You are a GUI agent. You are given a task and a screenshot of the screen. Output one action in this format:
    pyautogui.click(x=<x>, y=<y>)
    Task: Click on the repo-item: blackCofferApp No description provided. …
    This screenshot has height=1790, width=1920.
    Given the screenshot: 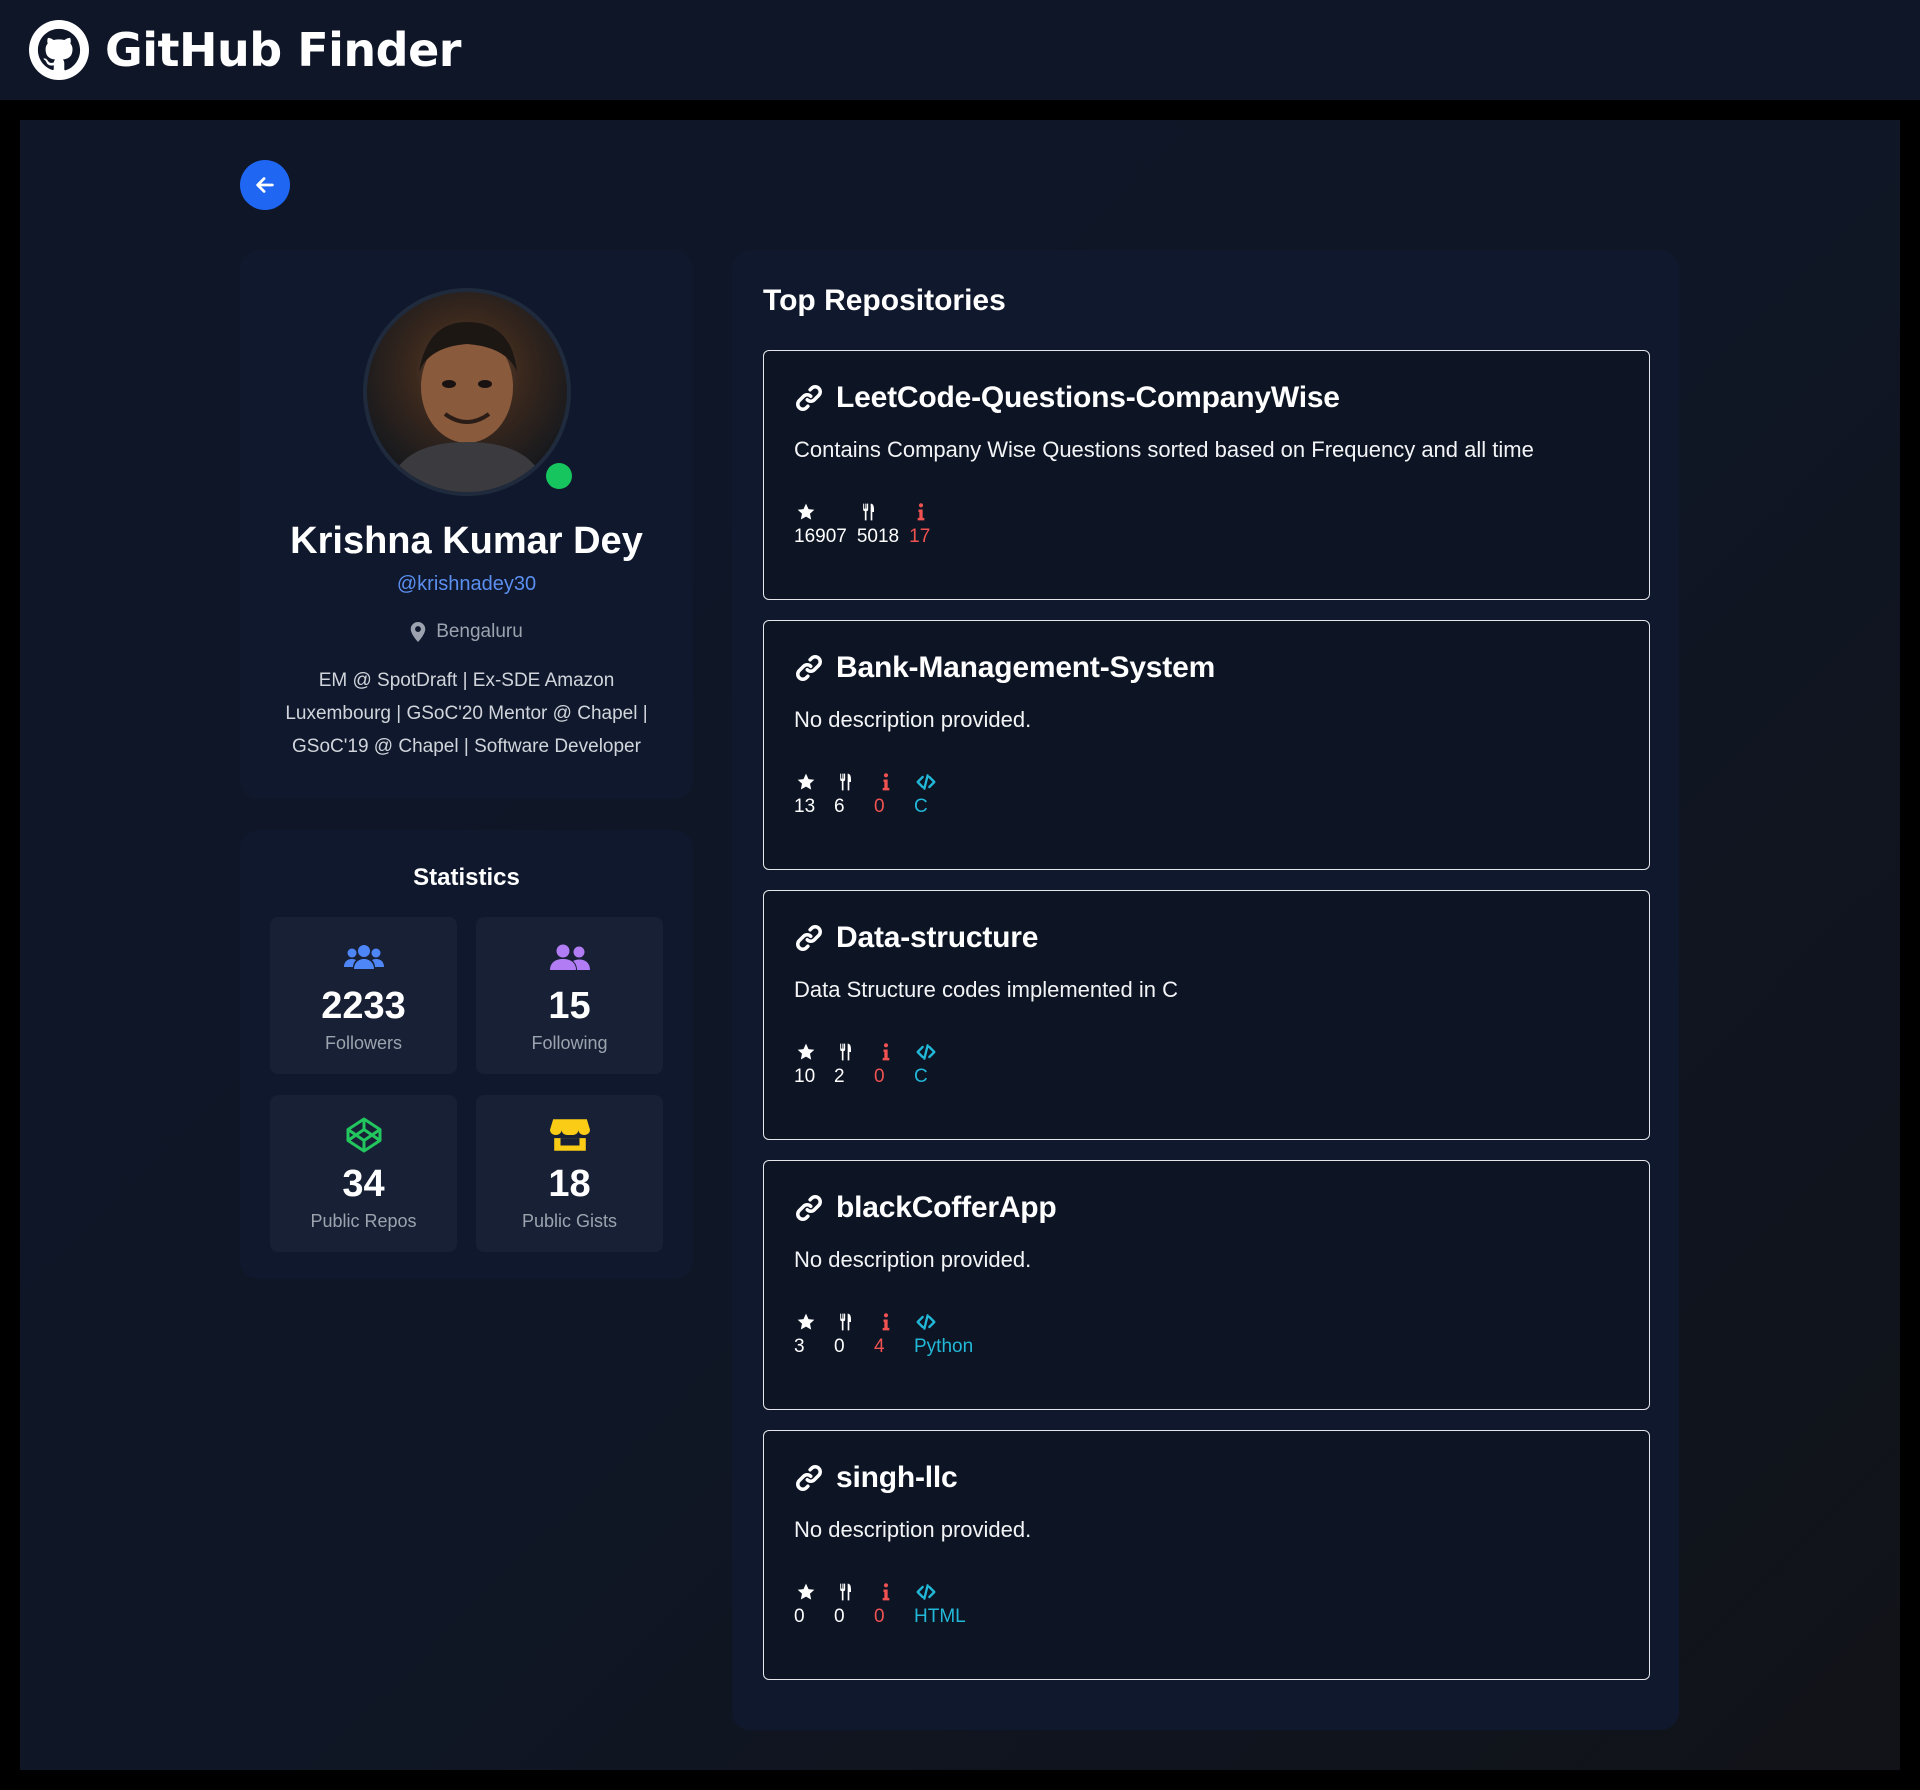 What is the action you would take?
    pyautogui.click(x=1206, y=1285)
    